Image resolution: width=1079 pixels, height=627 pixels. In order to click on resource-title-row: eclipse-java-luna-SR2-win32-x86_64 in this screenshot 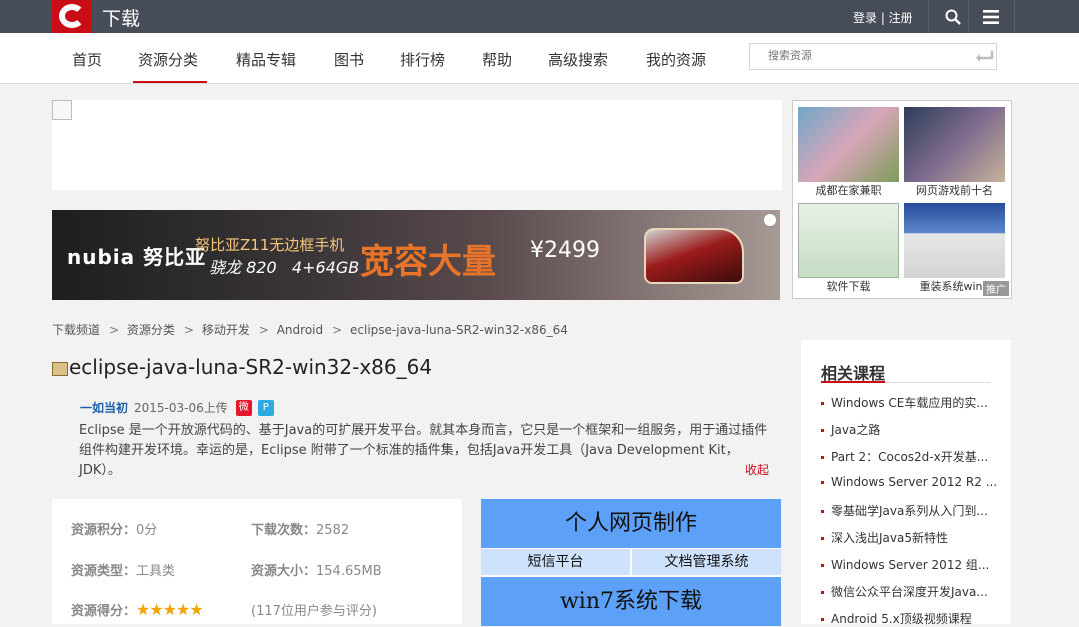, I will do `click(242, 367)`.